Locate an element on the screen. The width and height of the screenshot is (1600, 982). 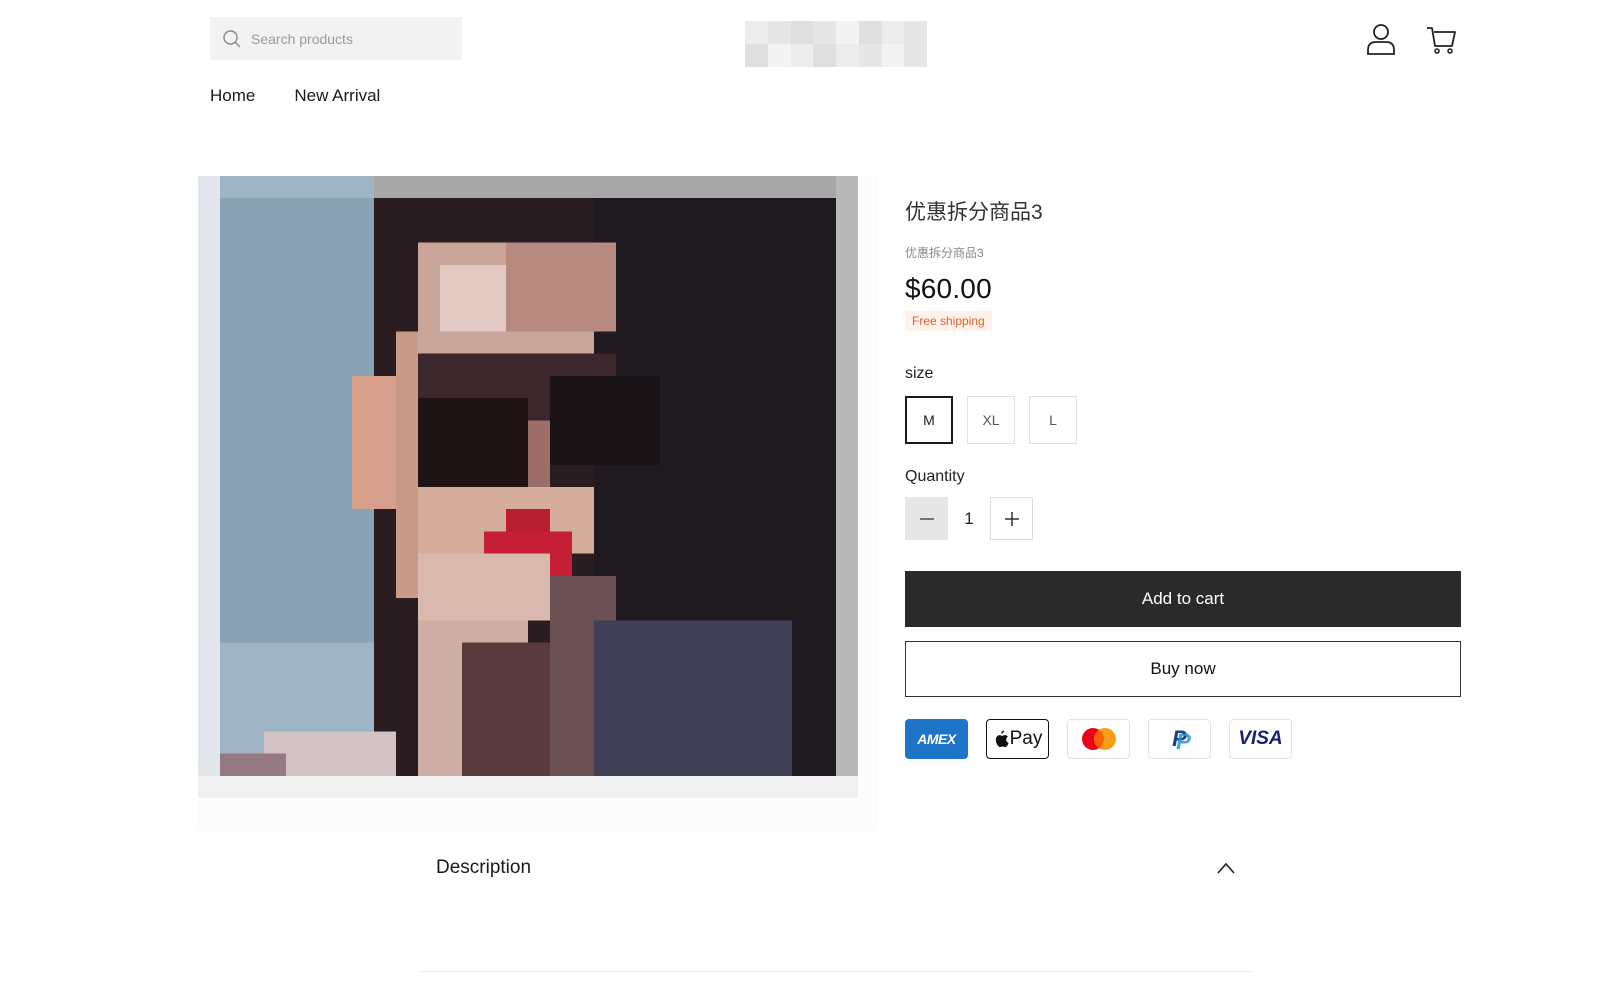
description-title: Description is located at coordinates (484, 867).